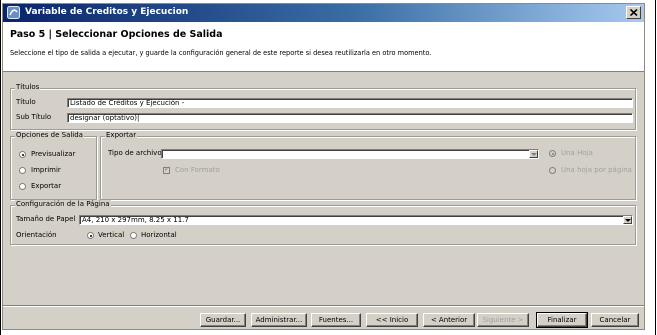 Image resolution: width=657 pixels, height=335 pixels. I want to click on opciones-legend: Opciones de Salida, so click(49, 135).